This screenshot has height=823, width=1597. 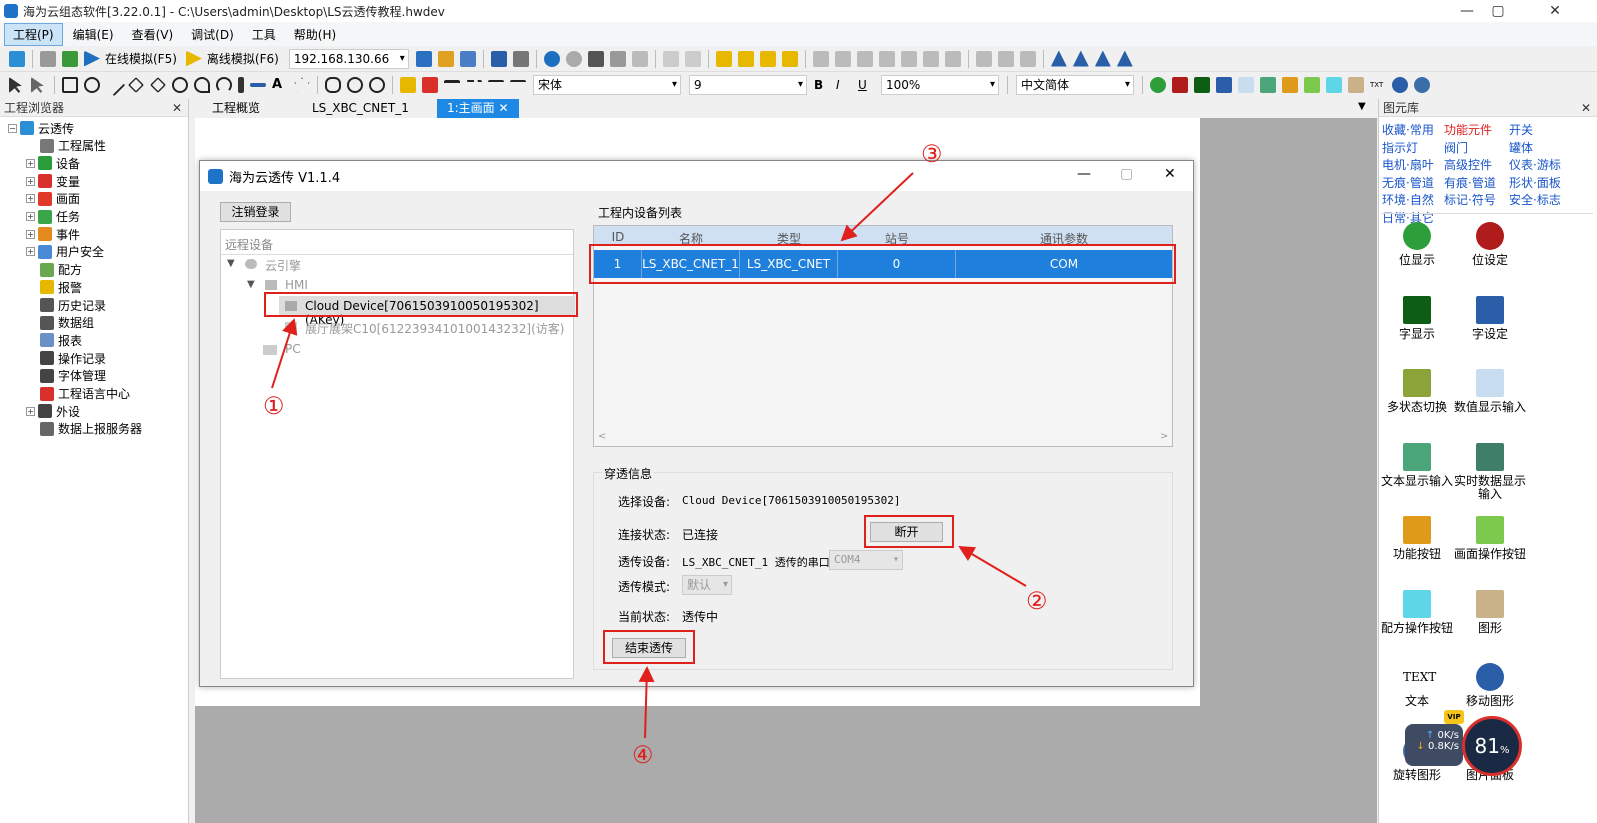 What do you see at coordinates (1037, 601) in the screenshot?
I see `annotation-label-2: ②` at bounding box center [1037, 601].